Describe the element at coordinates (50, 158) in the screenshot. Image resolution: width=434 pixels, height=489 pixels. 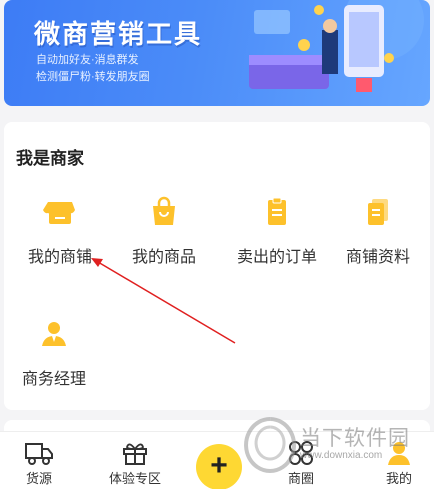
I see `section-title: 我是商家` at that location.